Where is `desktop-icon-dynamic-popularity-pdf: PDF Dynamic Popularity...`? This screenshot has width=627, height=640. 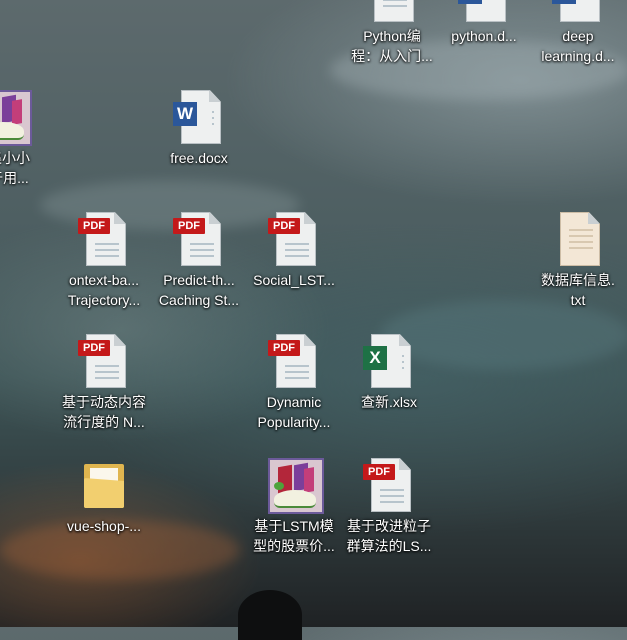 desktop-icon-dynamic-popularity-pdf: PDF Dynamic Popularity... is located at coordinates (294, 382).